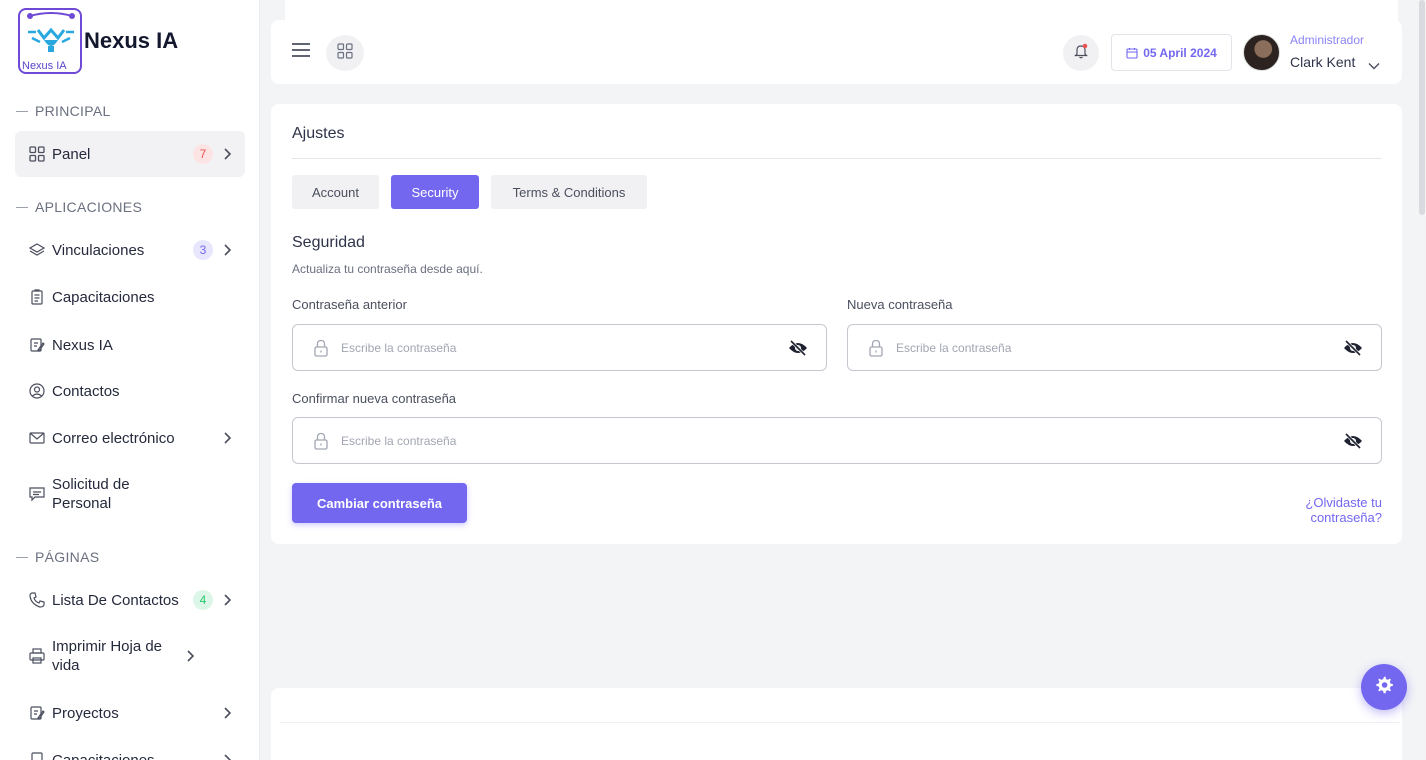 This screenshot has width=1426, height=760. I want to click on new-password-field: Escribe la contraseña, so click(1114, 347).